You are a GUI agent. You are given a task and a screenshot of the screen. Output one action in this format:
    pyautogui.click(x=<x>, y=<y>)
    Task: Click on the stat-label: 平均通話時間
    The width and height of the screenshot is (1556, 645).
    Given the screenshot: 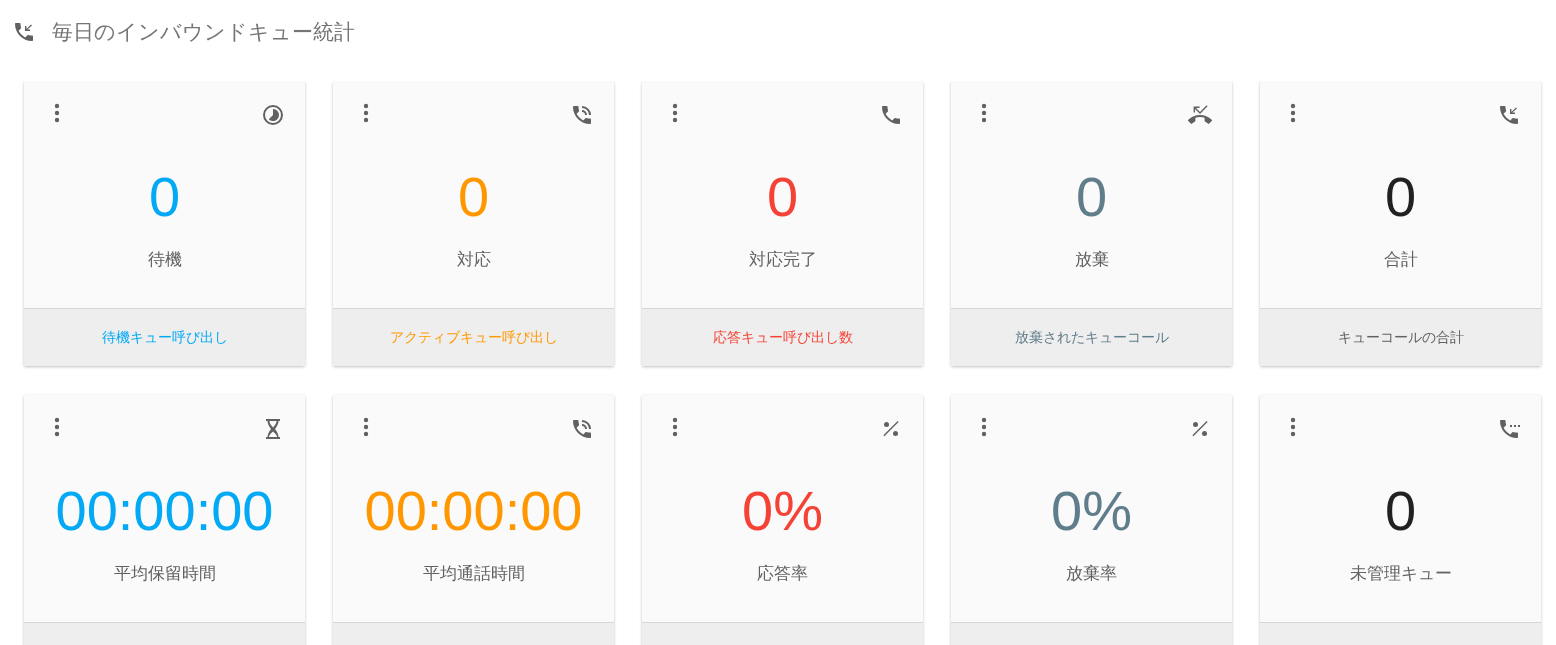 What is the action you would take?
    pyautogui.click(x=473, y=573)
    